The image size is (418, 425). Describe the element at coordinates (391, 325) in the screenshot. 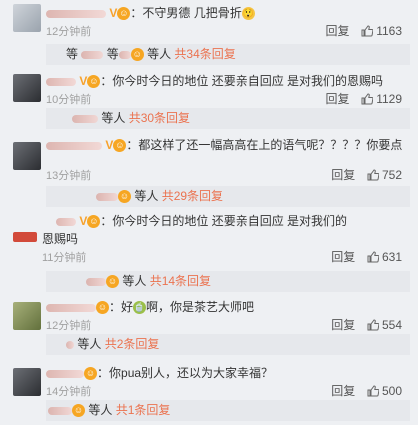

I see `like-count: 554` at that location.